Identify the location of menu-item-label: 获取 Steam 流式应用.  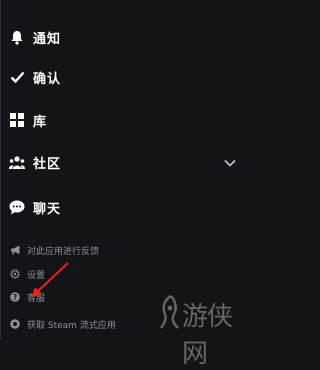
(71, 325).